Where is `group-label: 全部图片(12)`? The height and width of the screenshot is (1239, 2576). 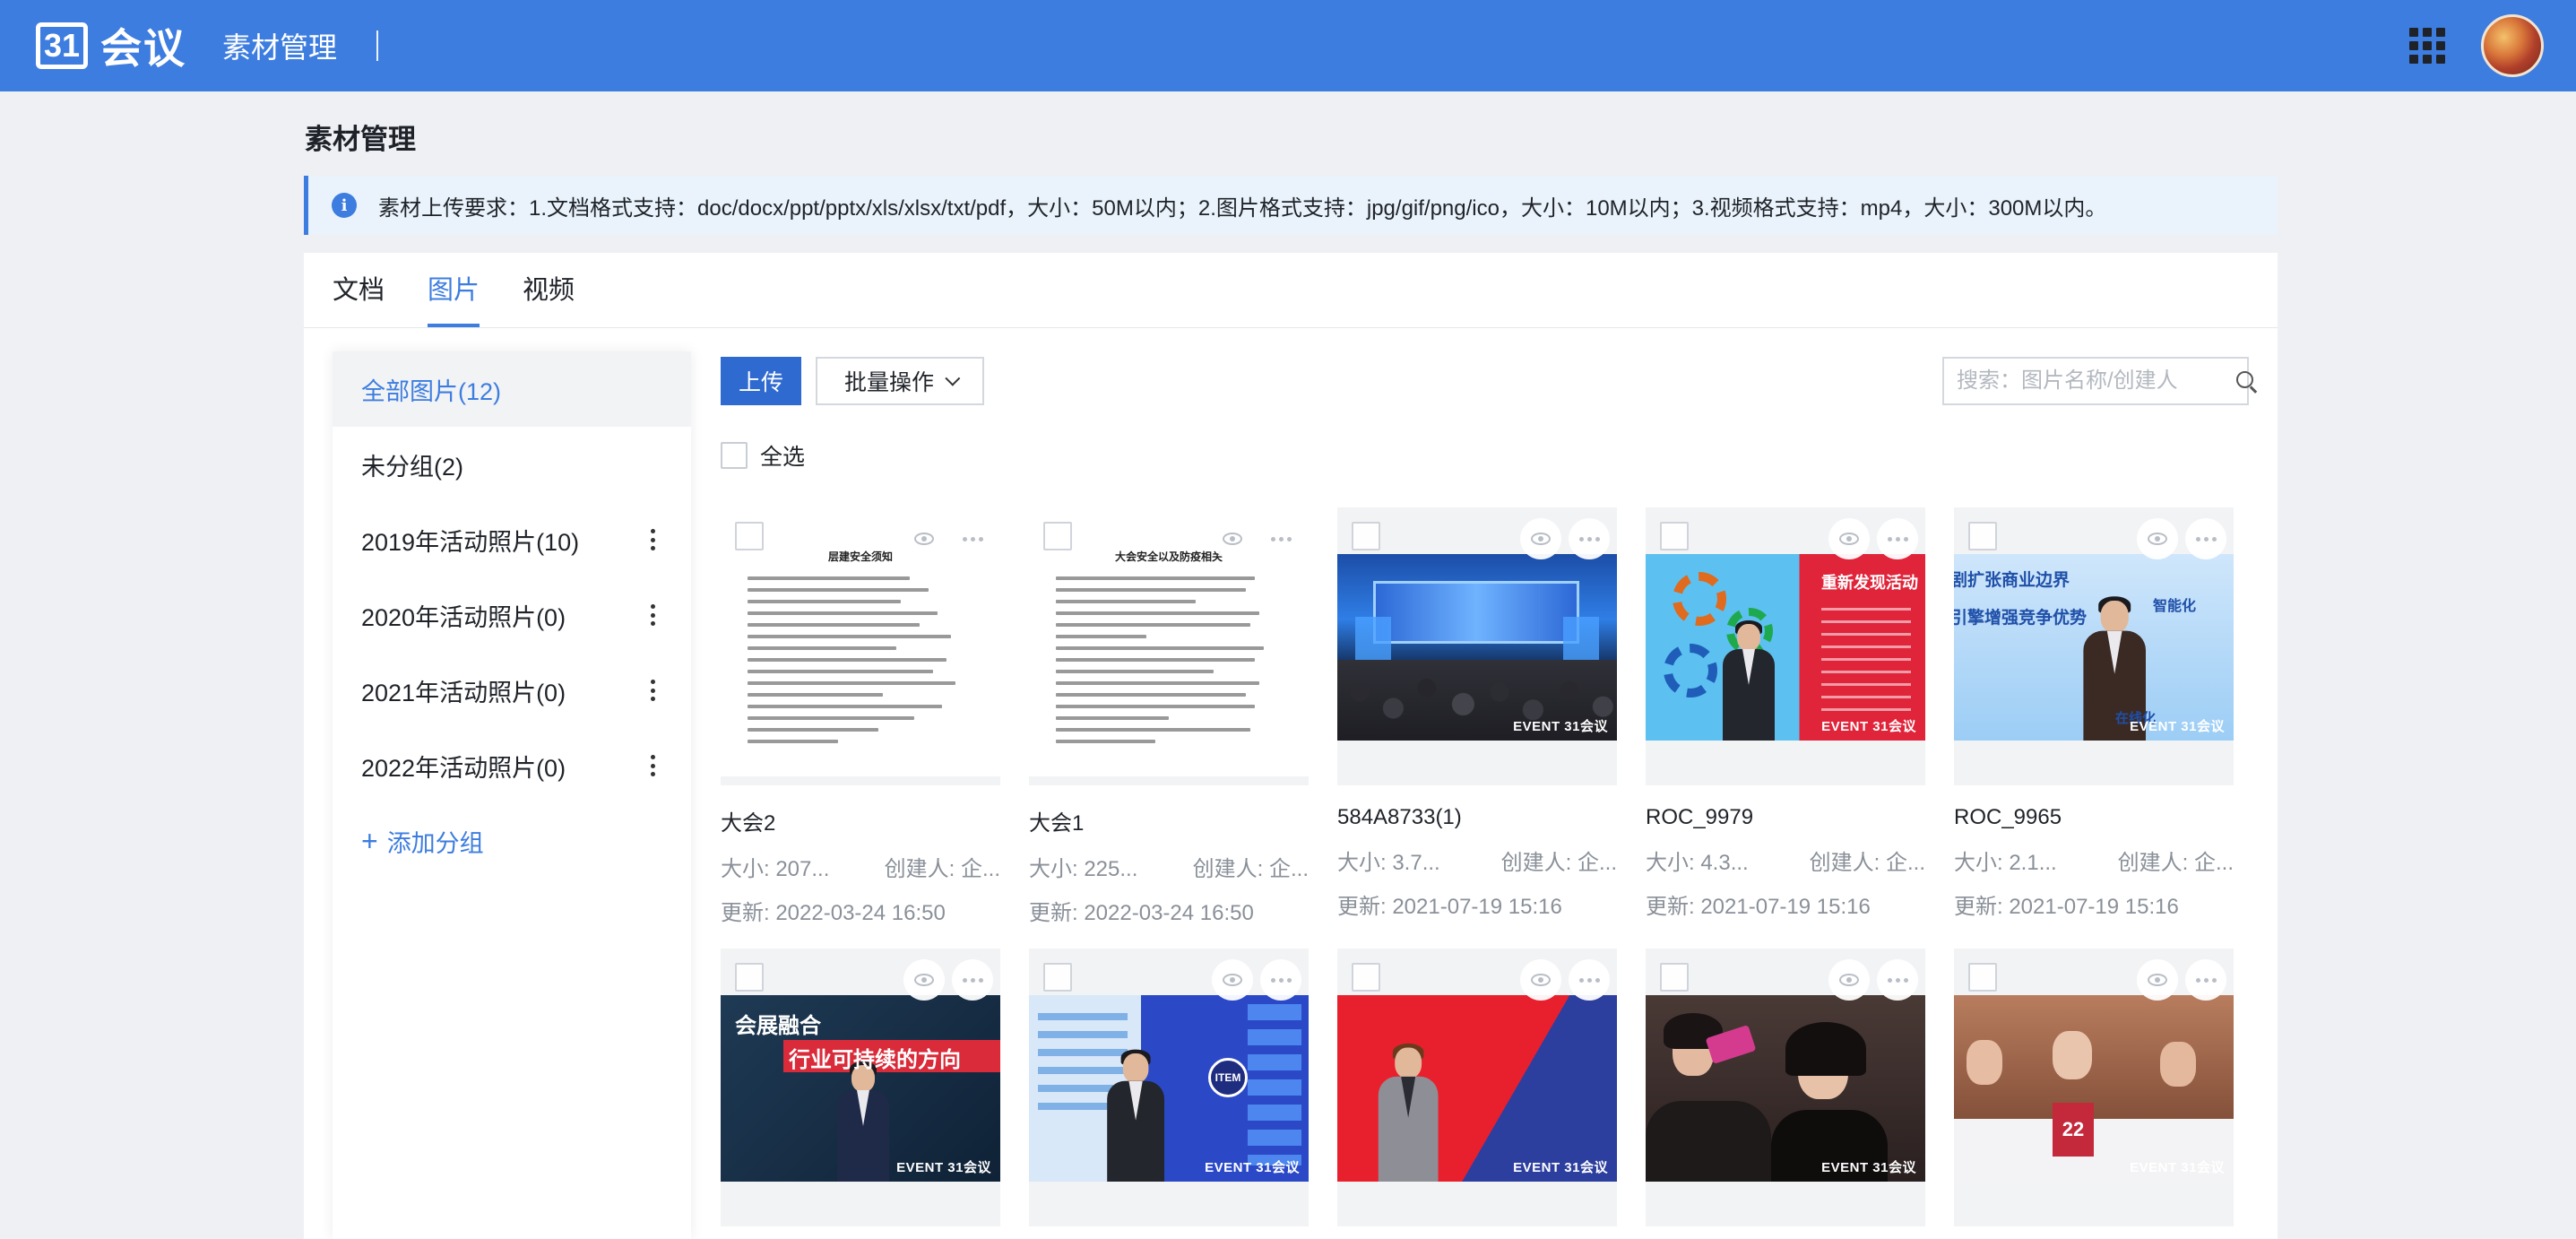
group-label: 全部图片(12) is located at coordinates (431, 391).